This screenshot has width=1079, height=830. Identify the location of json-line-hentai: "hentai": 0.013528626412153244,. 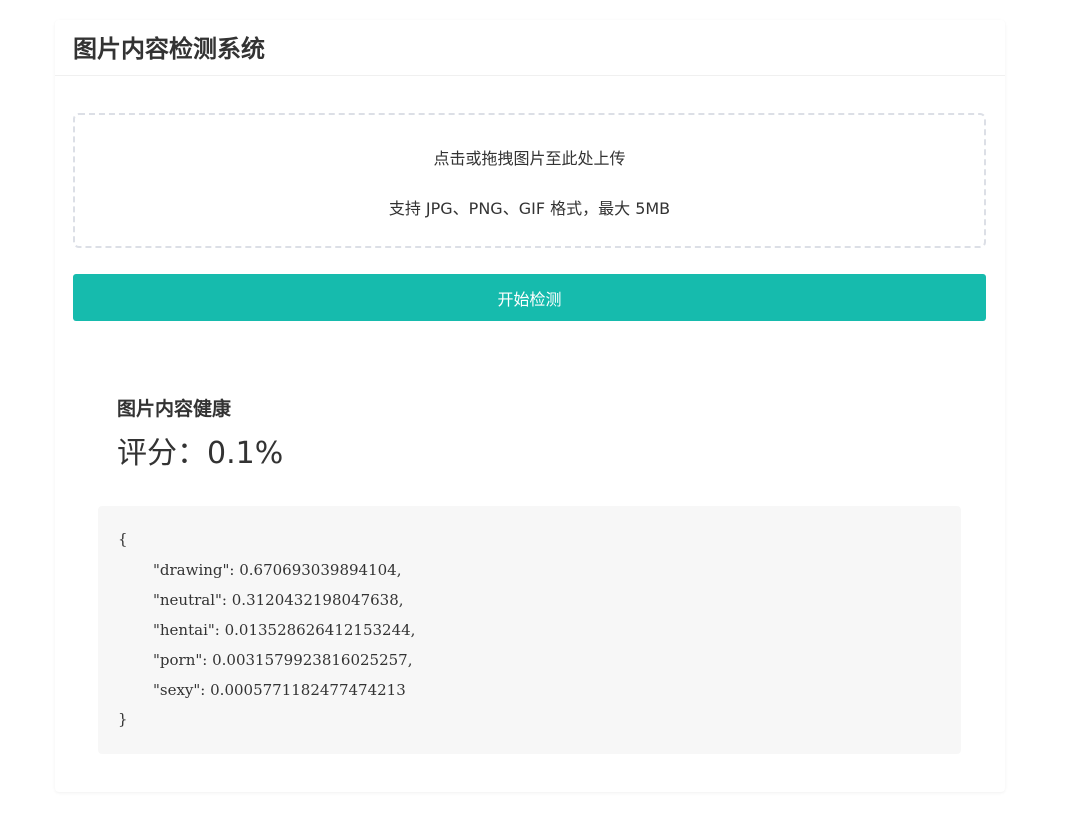
(284, 630).